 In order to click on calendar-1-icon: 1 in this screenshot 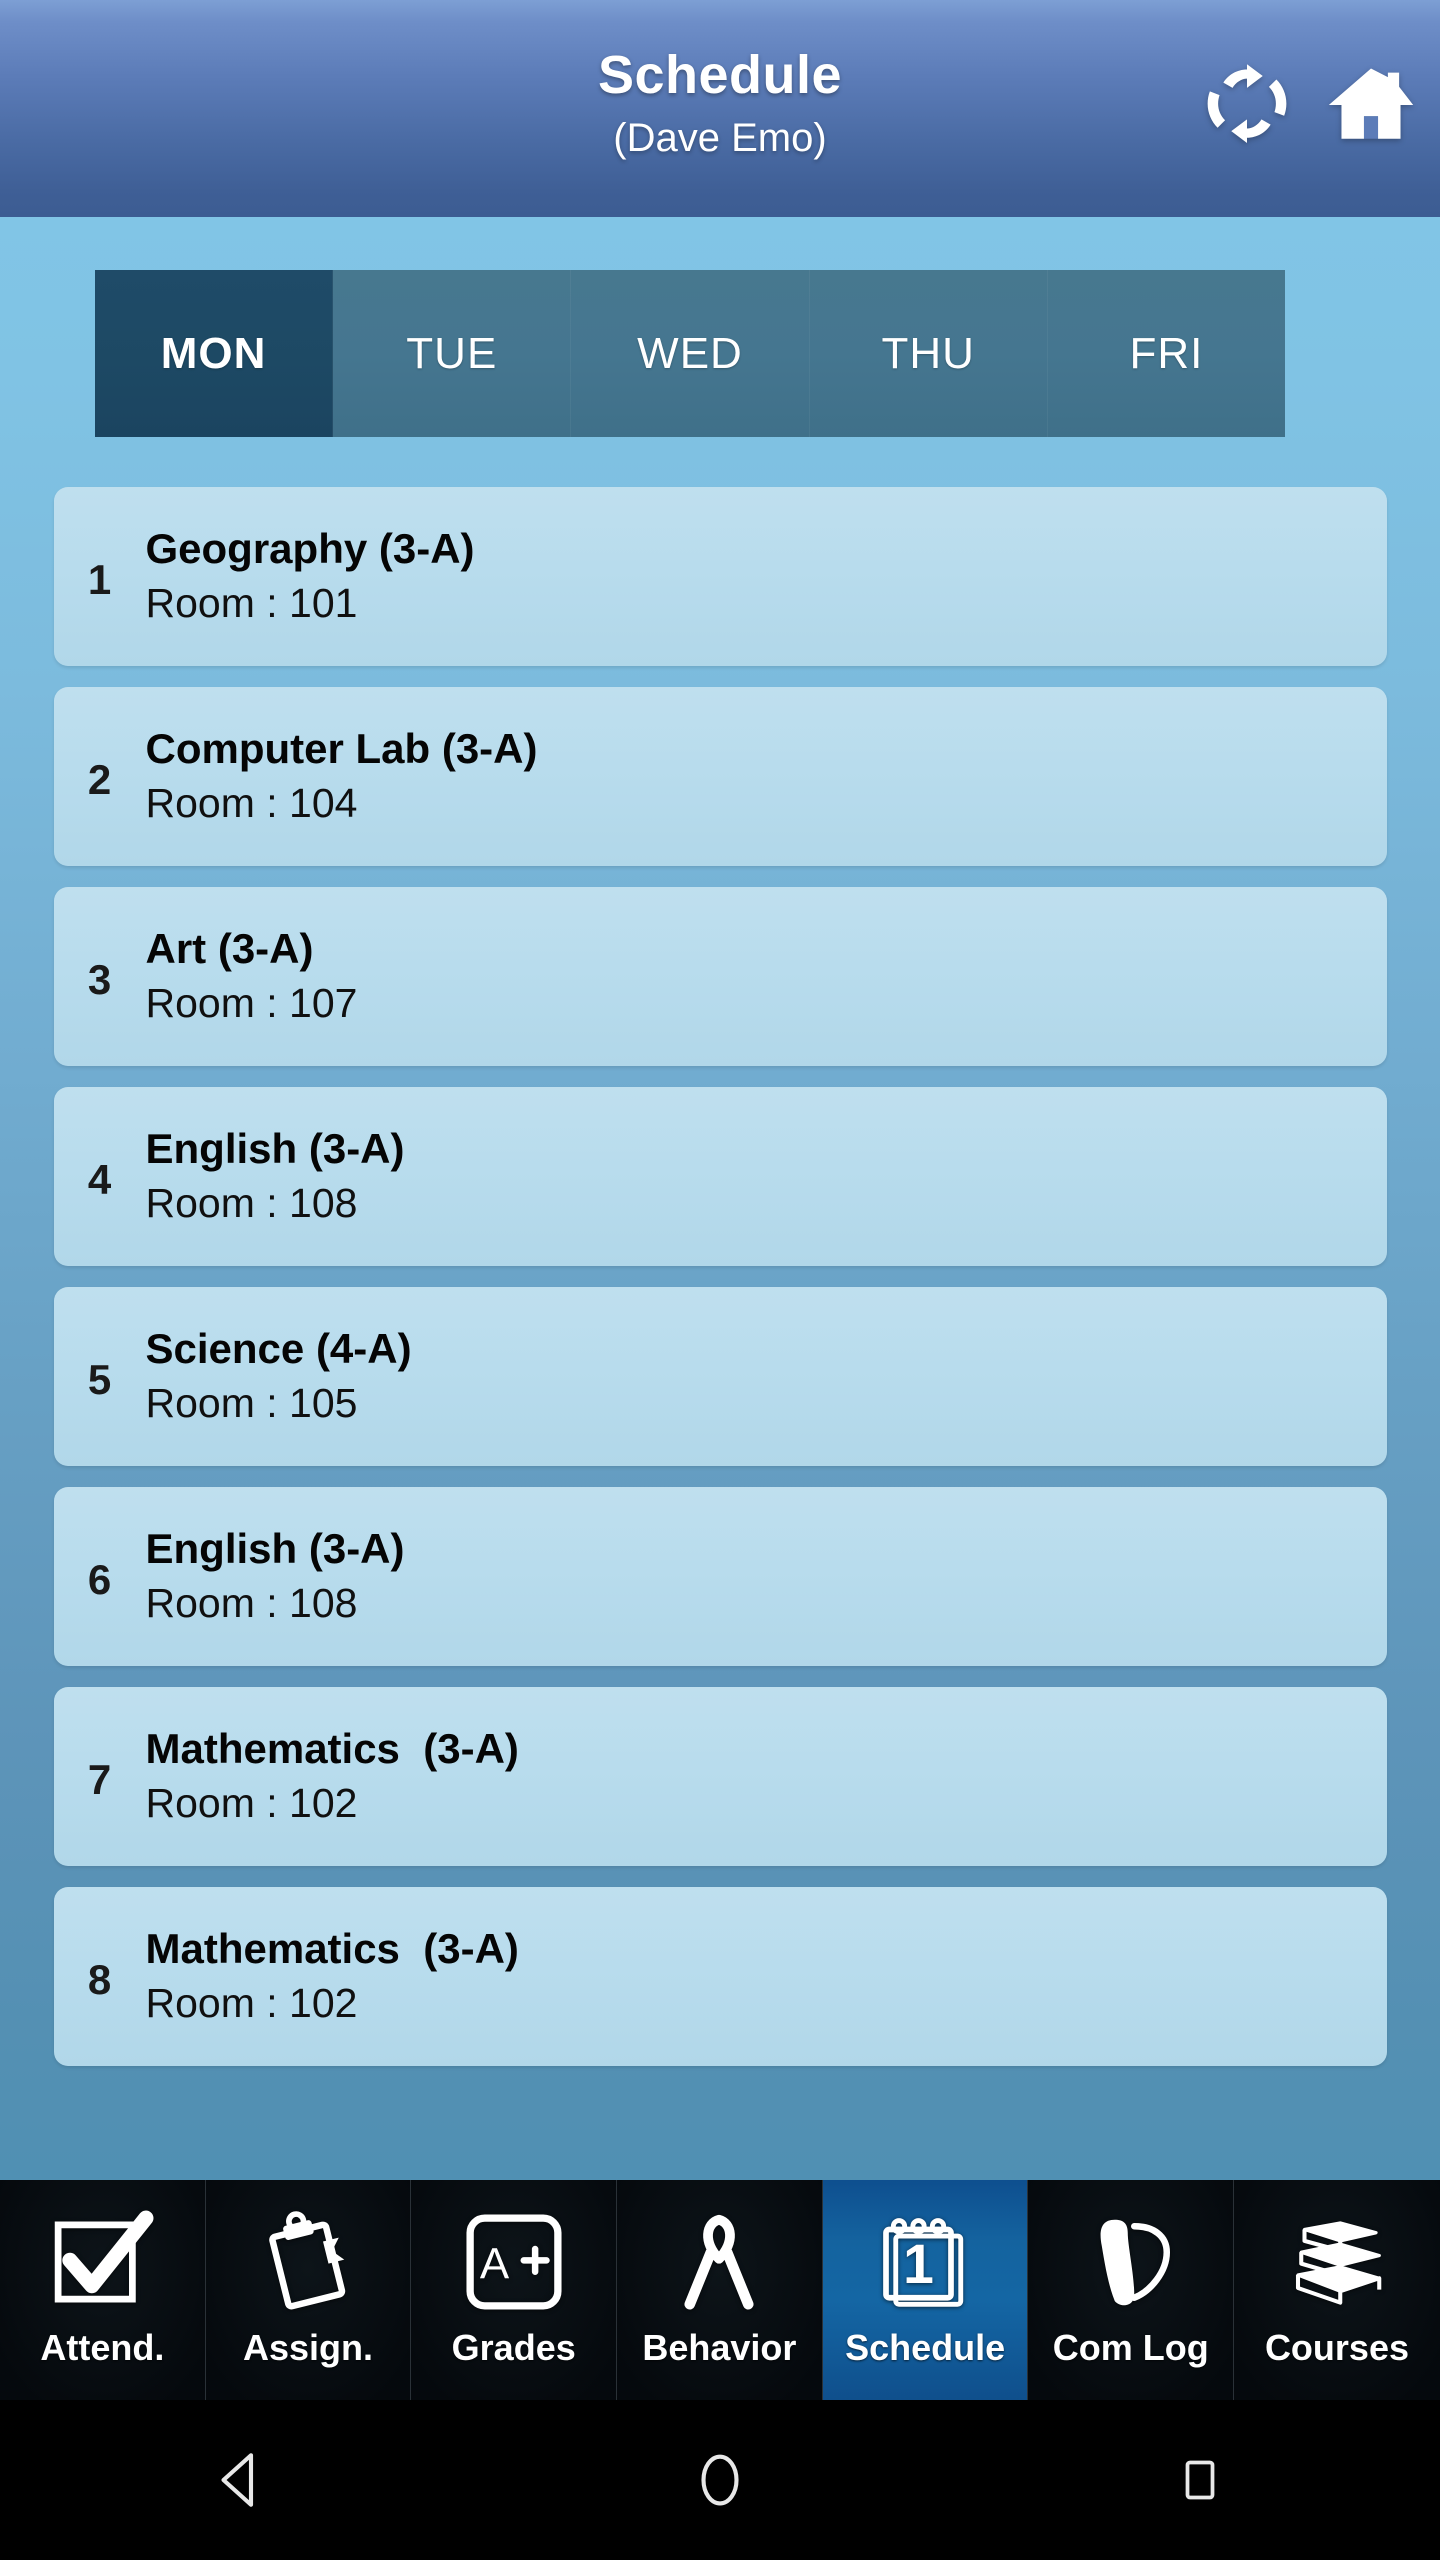, I will do `click(925, 2262)`.